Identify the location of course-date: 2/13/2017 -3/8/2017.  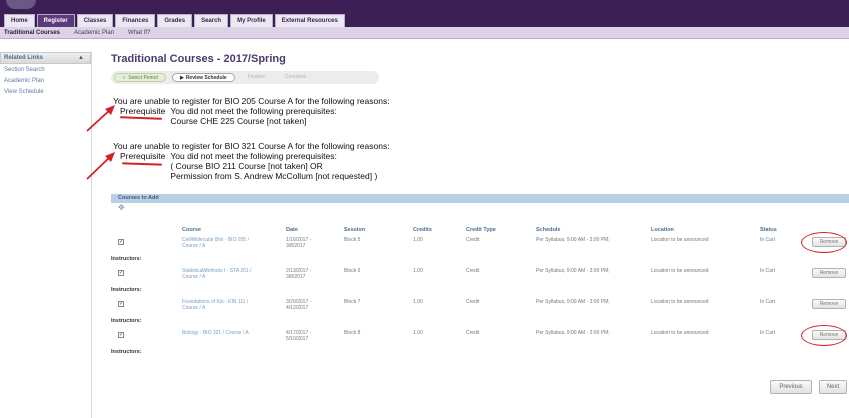
(299, 274).